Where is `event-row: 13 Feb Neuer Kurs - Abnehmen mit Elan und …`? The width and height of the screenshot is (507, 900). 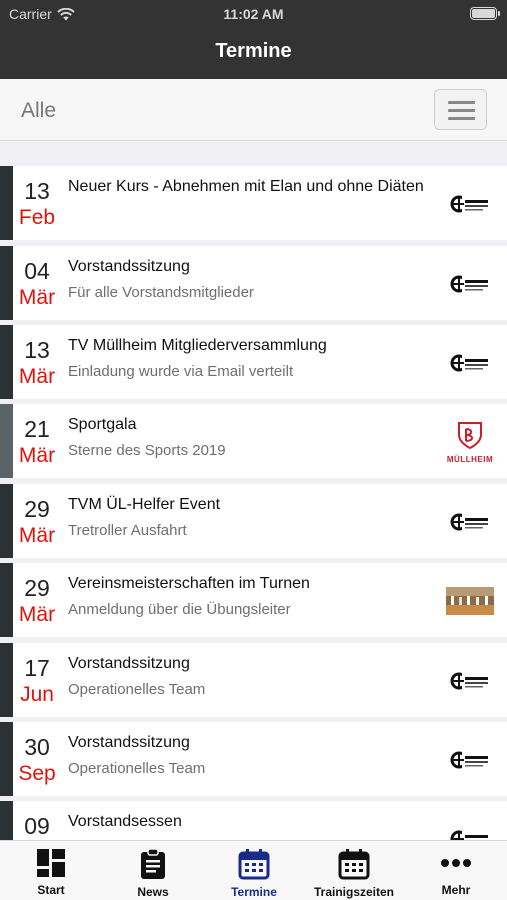 event-row: 13 Feb Neuer Kurs - Abnehmen mit Elan und … is located at coordinates (253, 203).